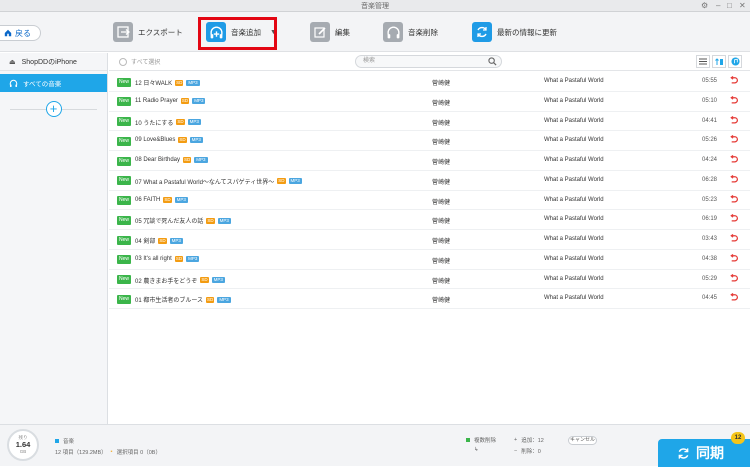 This screenshot has height=467, width=750. What do you see at coordinates (161, 199) in the screenshot?
I see `song-title-cell: 06 FAITH SD MP3` at bounding box center [161, 199].